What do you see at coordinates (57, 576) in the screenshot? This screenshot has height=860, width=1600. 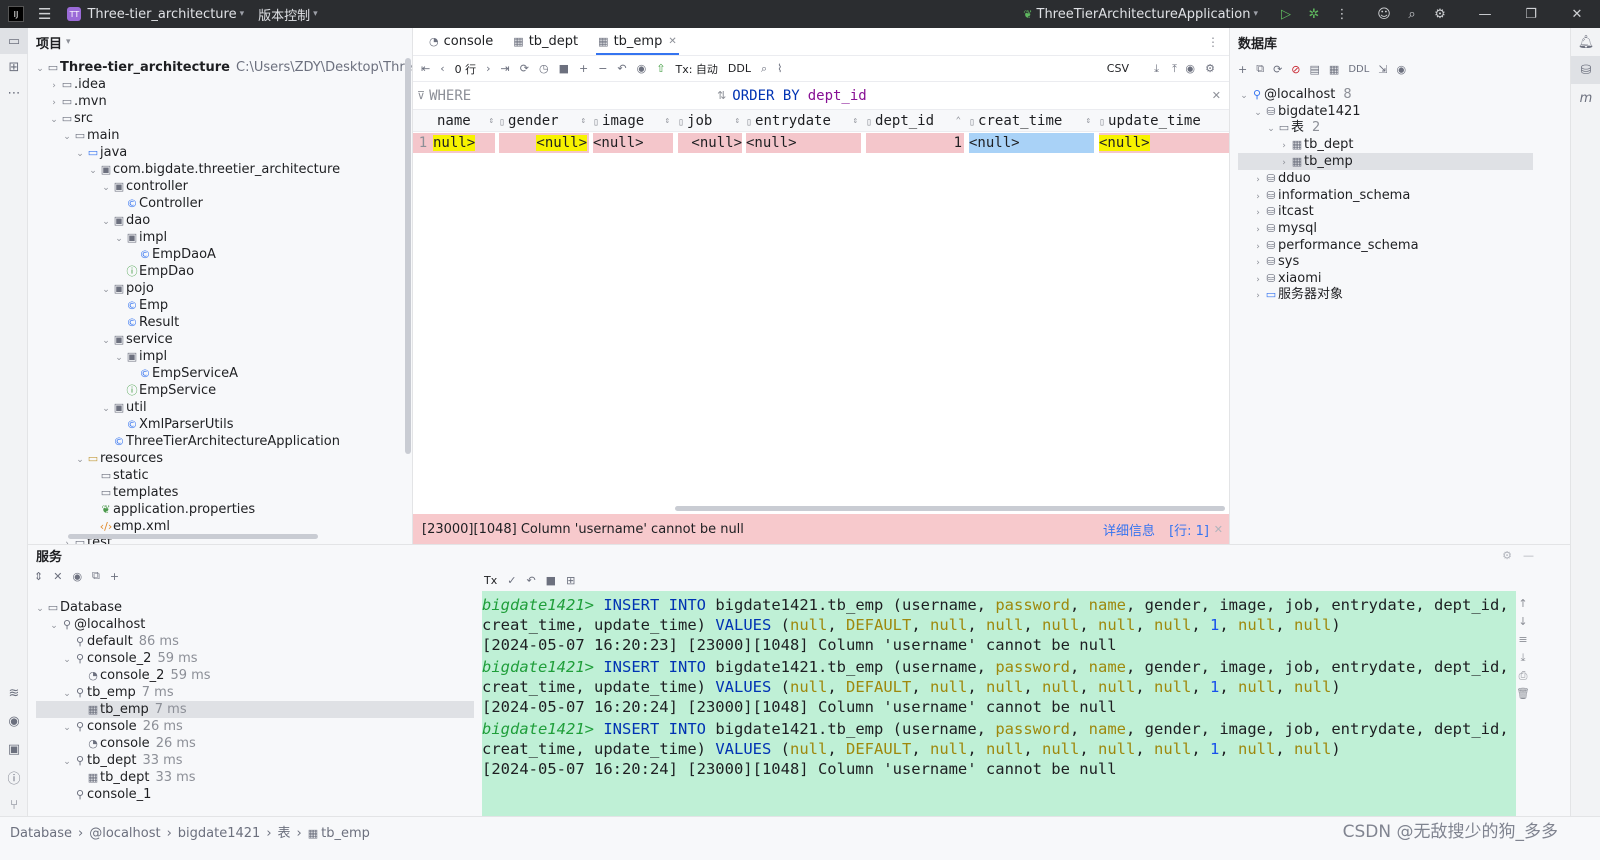 I see `collapse-all-icon: ✕` at bounding box center [57, 576].